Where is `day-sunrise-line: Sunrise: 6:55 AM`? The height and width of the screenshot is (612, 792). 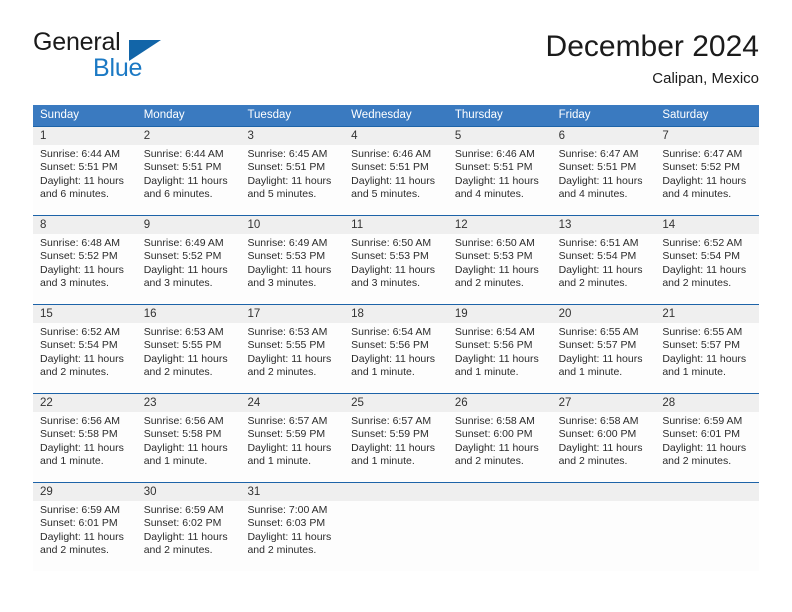
day-sunrise-line: Sunrise: 6:55 AM is located at coordinates (598, 332).